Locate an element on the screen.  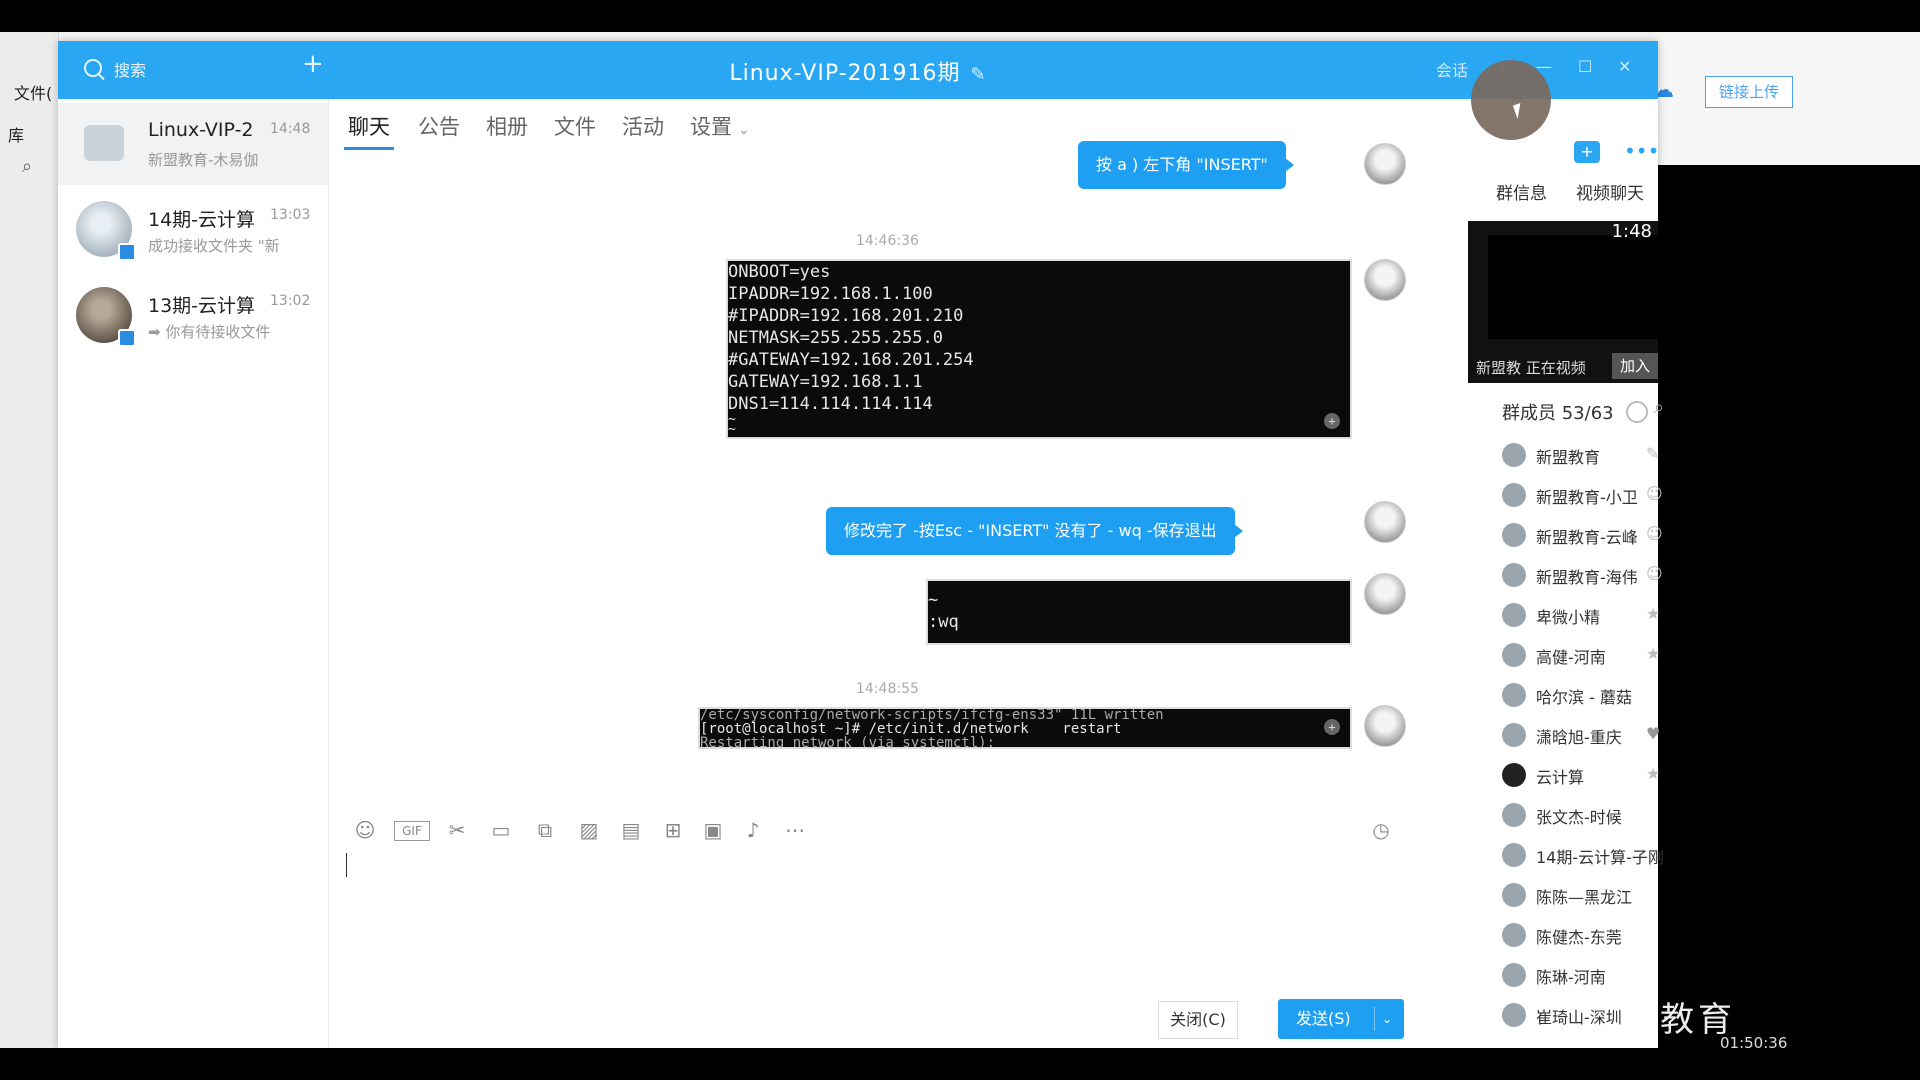
terminal-line: Restarting network (via systemctl): is located at coordinates (848, 742).